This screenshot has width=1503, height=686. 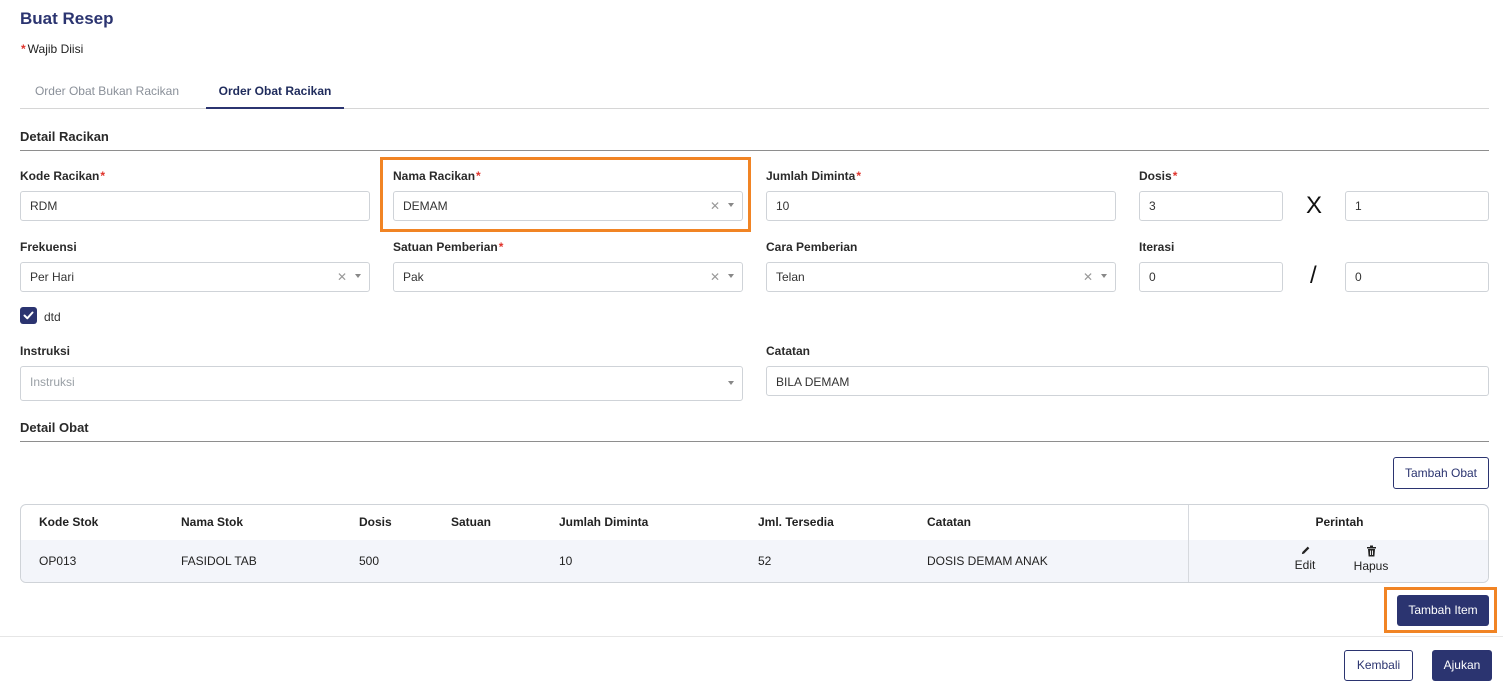 I want to click on edit-button: Edit, so click(x=1305, y=558).